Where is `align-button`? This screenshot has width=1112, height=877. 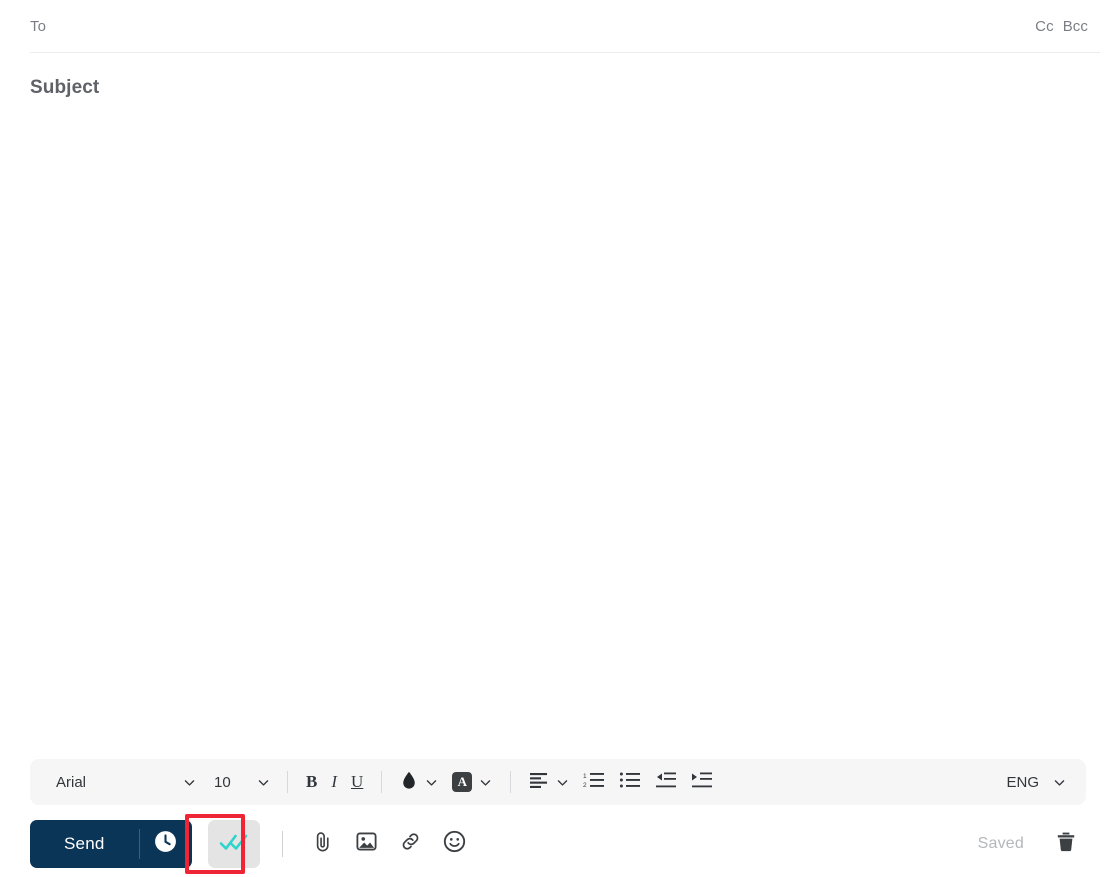 align-button is located at coordinates (549, 782).